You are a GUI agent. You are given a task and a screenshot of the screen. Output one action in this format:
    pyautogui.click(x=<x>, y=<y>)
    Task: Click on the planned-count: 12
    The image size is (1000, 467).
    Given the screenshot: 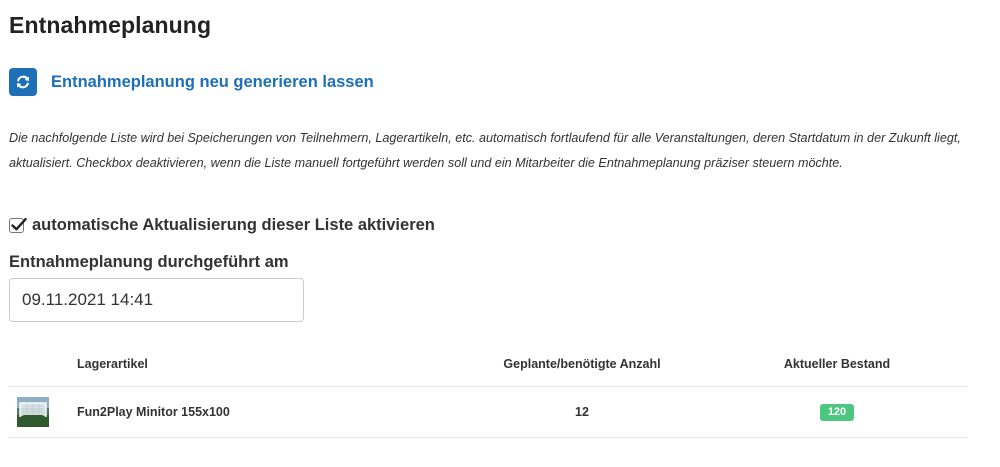 What is the action you would take?
    pyautogui.click(x=582, y=412)
    